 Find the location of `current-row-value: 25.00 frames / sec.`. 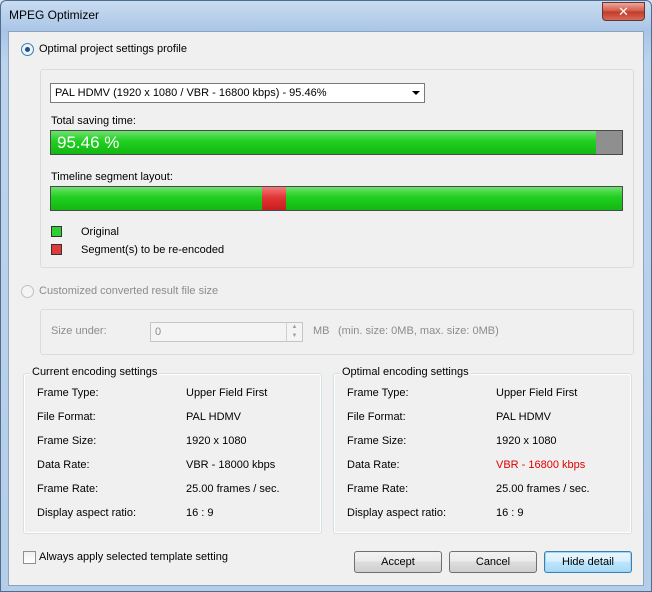

current-row-value: 25.00 frames / sec. is located at coordinates (233, 489).